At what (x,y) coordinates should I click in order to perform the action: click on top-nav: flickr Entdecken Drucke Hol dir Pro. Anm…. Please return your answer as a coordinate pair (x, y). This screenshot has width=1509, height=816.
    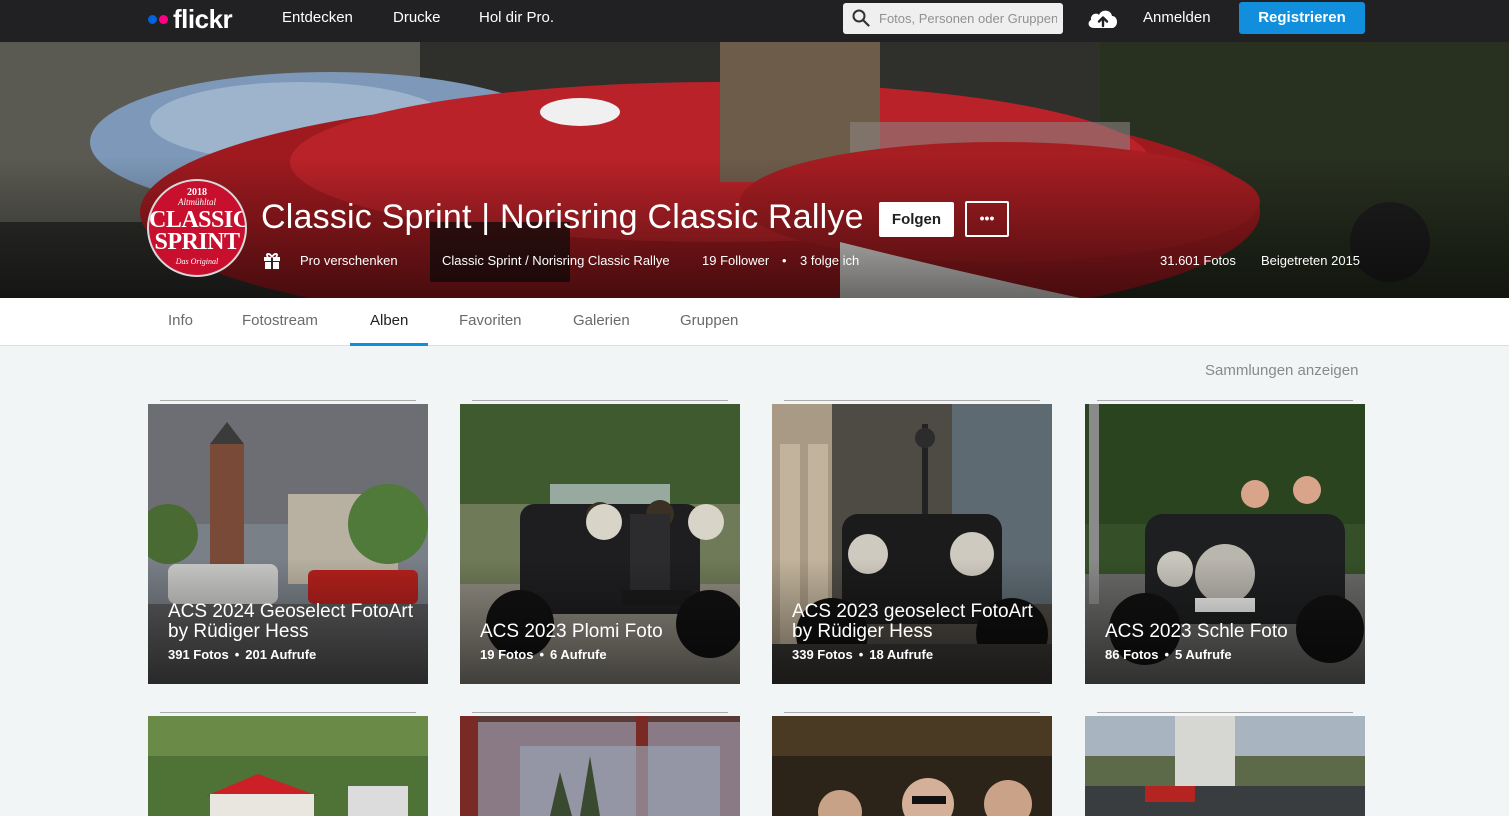
    Looking at the image, I should click on (754, 21).